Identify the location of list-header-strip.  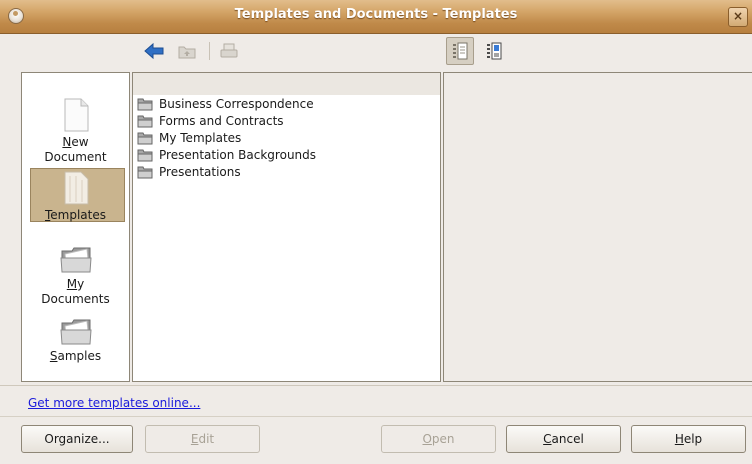
(286, 84).